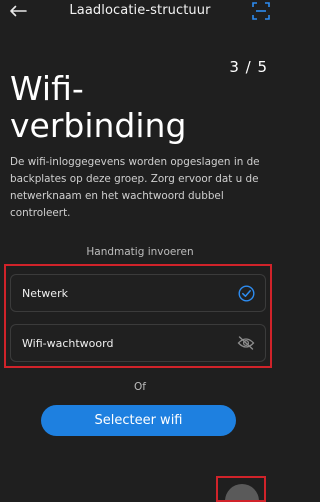 This screenshot has height=502, width=320. What do you see at coordinates (138, 420) in the screenshot?
I see `select-wifi-button: Selecteer wifi` at bounding box center [138, 420].